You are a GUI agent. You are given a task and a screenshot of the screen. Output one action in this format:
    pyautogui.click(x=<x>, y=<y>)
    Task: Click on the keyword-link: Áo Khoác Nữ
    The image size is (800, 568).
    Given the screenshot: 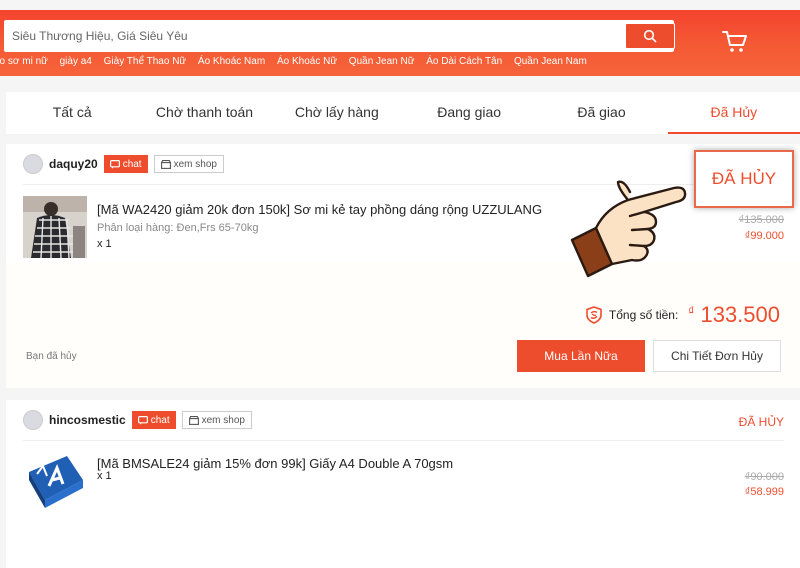 What is the action you would take?
    pyautogui.click(x=307, y=61)
    